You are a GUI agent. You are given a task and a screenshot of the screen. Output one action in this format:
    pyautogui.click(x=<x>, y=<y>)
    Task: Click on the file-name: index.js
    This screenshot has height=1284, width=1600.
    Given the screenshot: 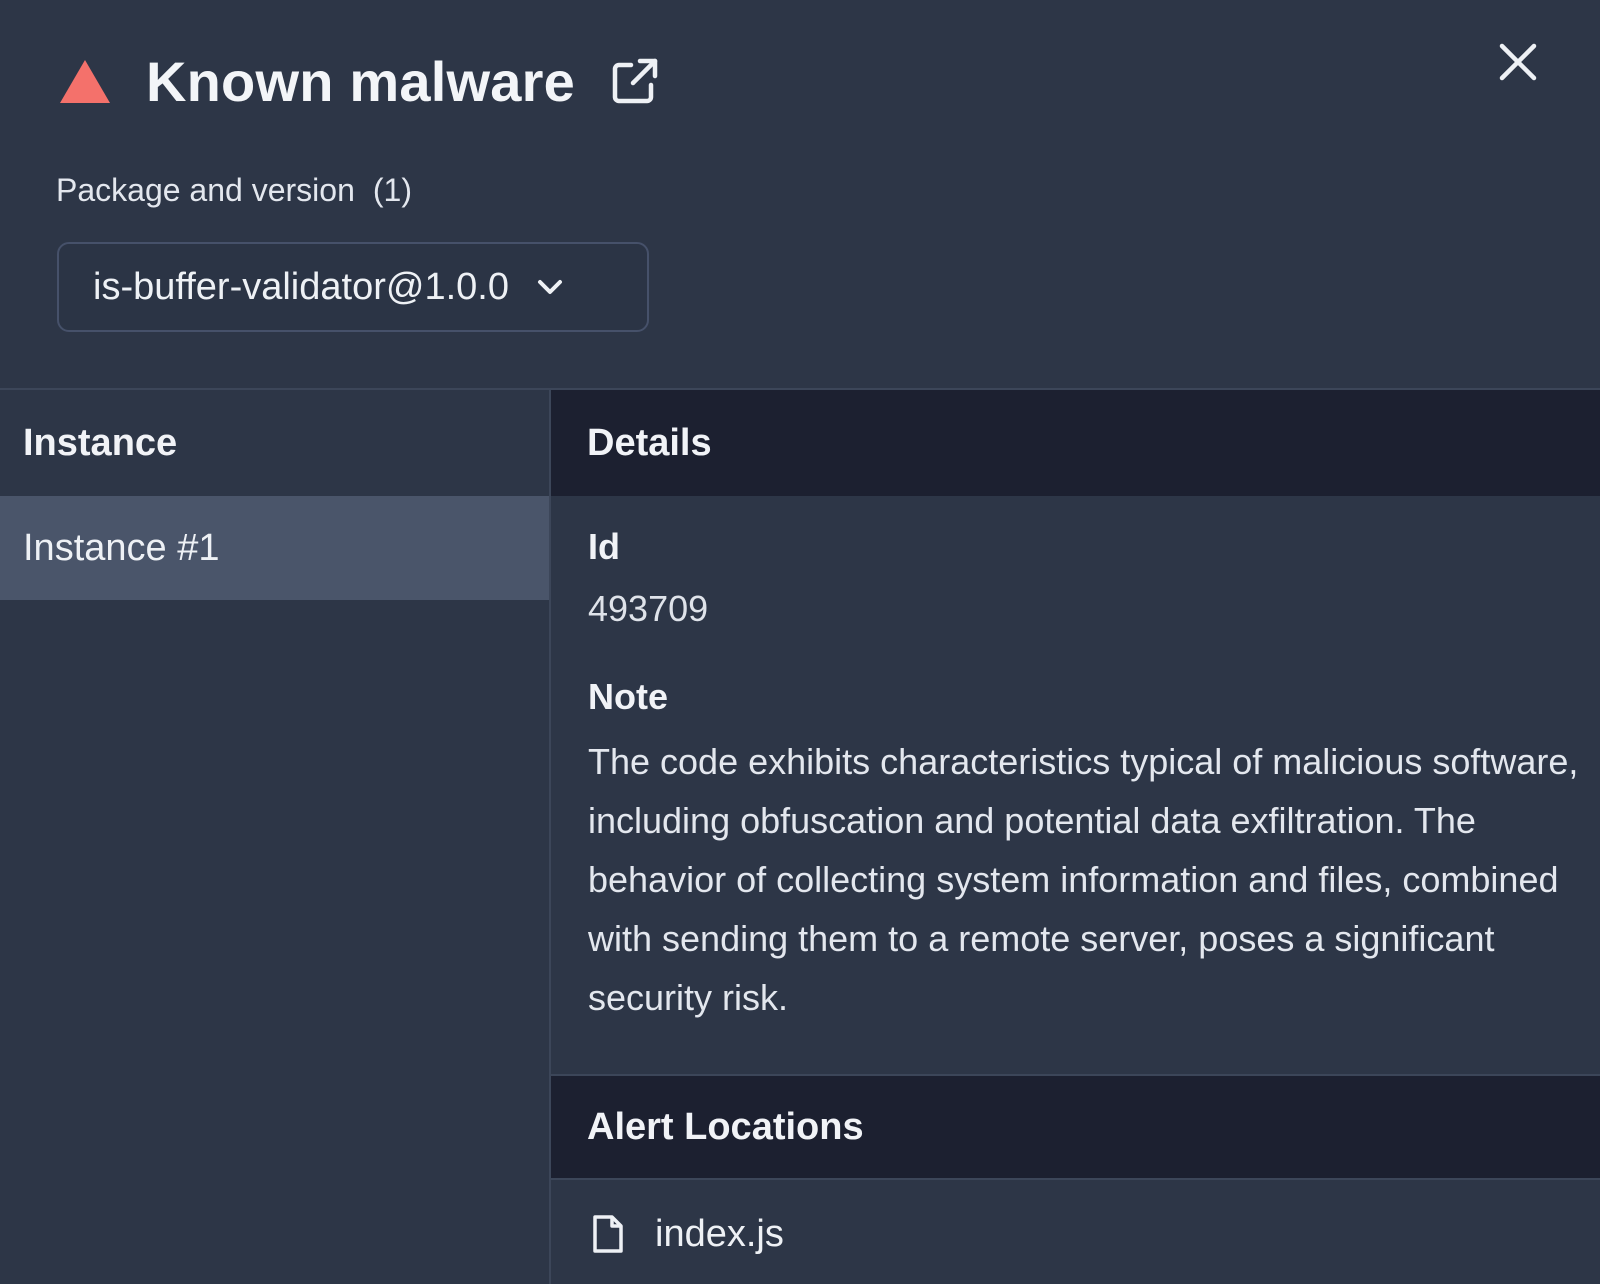 What is the action you would take?
    pyautogui.click(x=719, y=1233)
    